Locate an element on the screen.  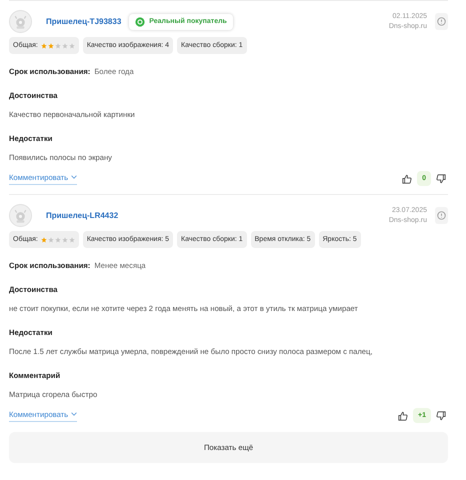
author-link: Пришелец-TJ93833 is located at coordinates (84, 21).